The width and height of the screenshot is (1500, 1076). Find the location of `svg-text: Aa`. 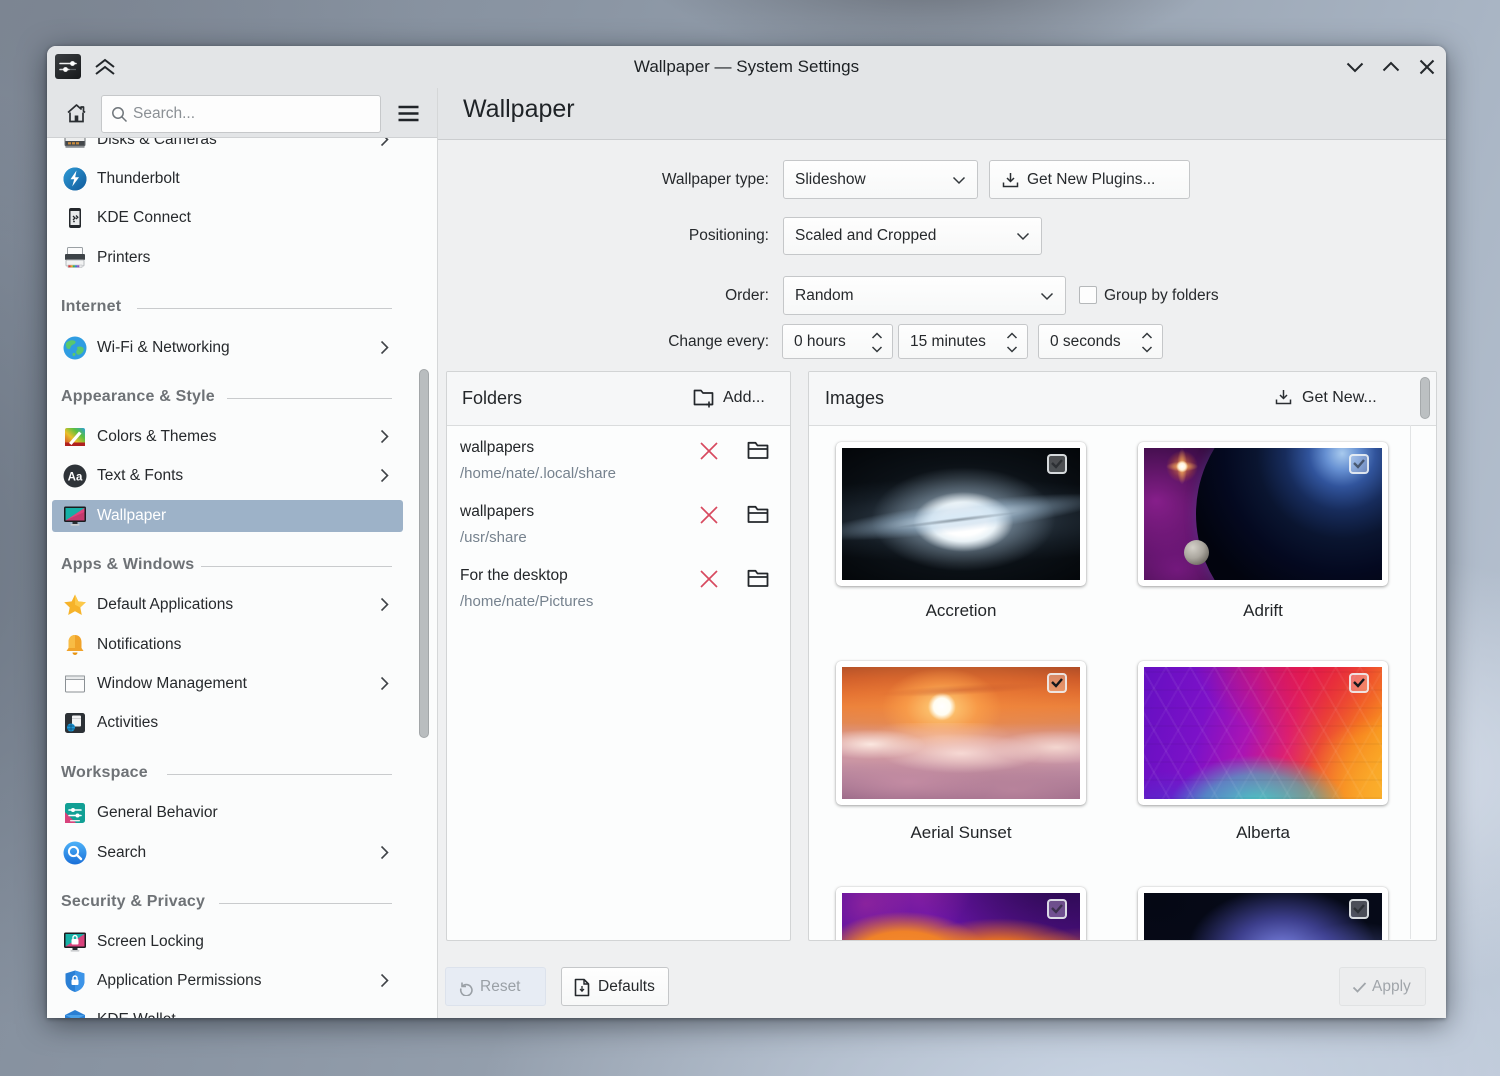

svg-text: Aa is located at coordinates (75, 477).